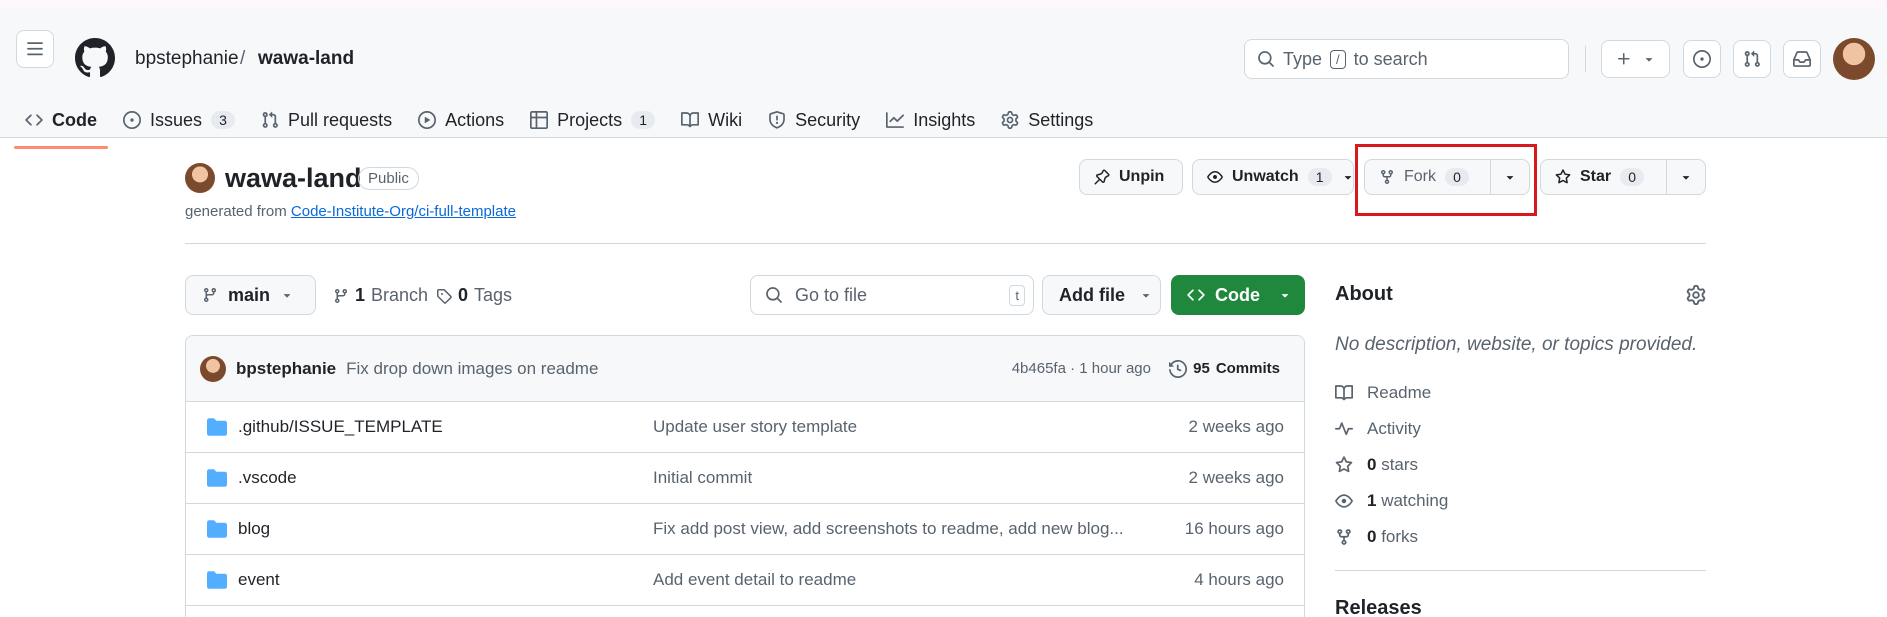  What do you see at coordinates (1372, 464) in the screenshot?
I see `stars-count: 0` at bounding box center [1372, 464].